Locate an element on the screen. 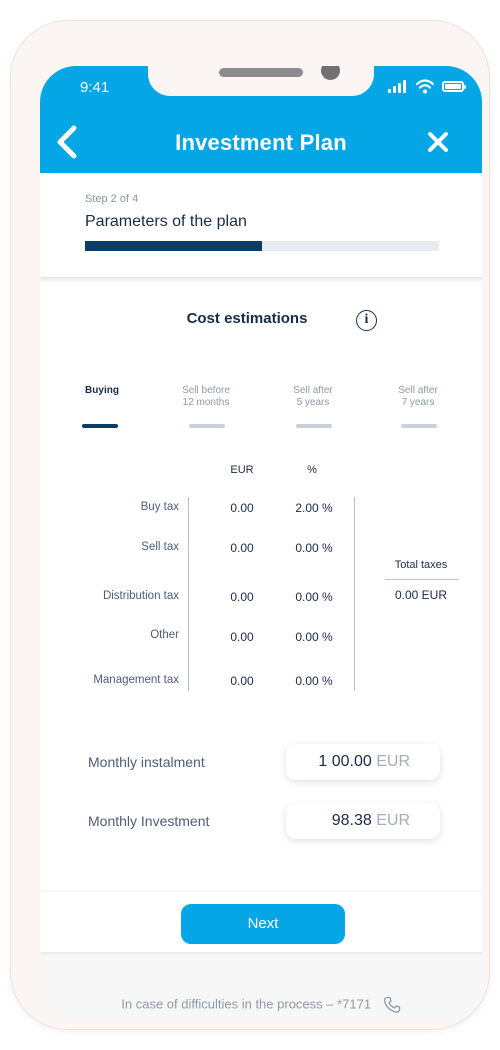 This screenshot has height=1050, width=500. row-label-buy-tax: Buy tax is located at coordinates (159, 507).